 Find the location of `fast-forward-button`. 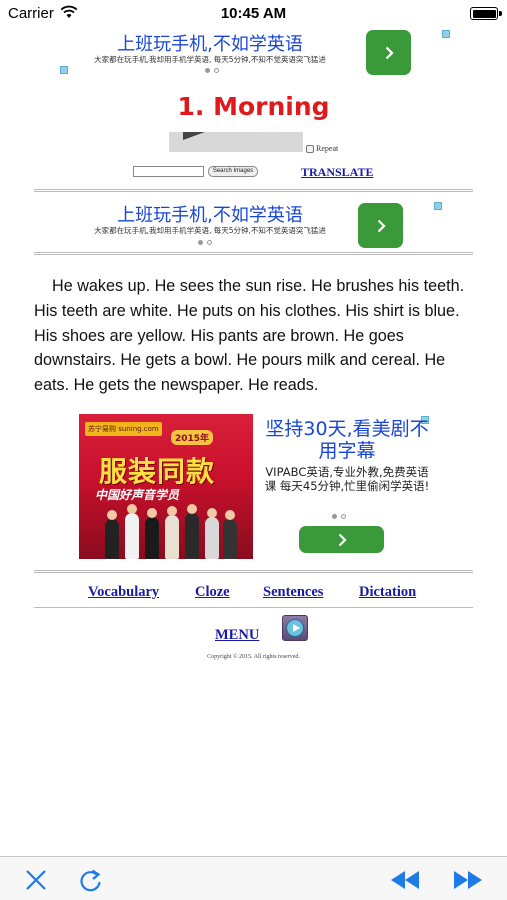

fast-forward-button is located at coordinates (468, 880).